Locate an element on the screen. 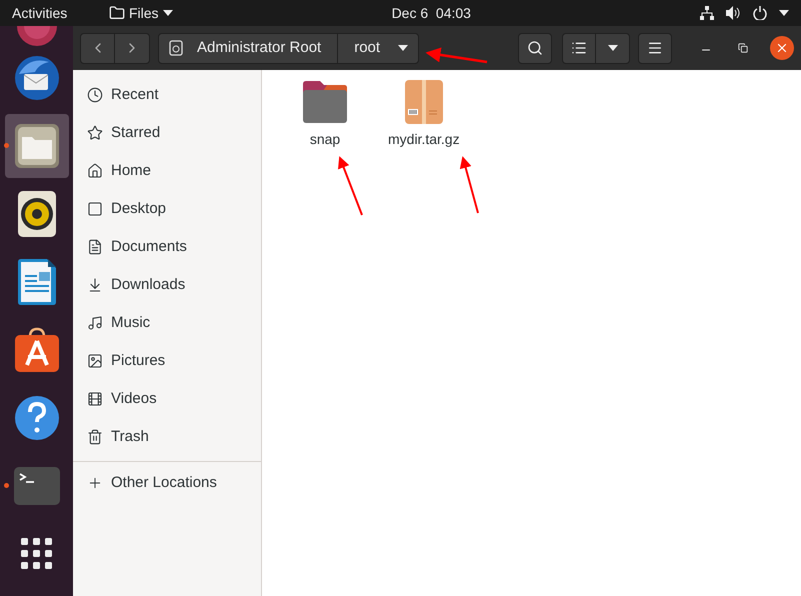 This screenshot has height=596, width=801. system-menu-caret-icon is located at coordinates (784, 13).